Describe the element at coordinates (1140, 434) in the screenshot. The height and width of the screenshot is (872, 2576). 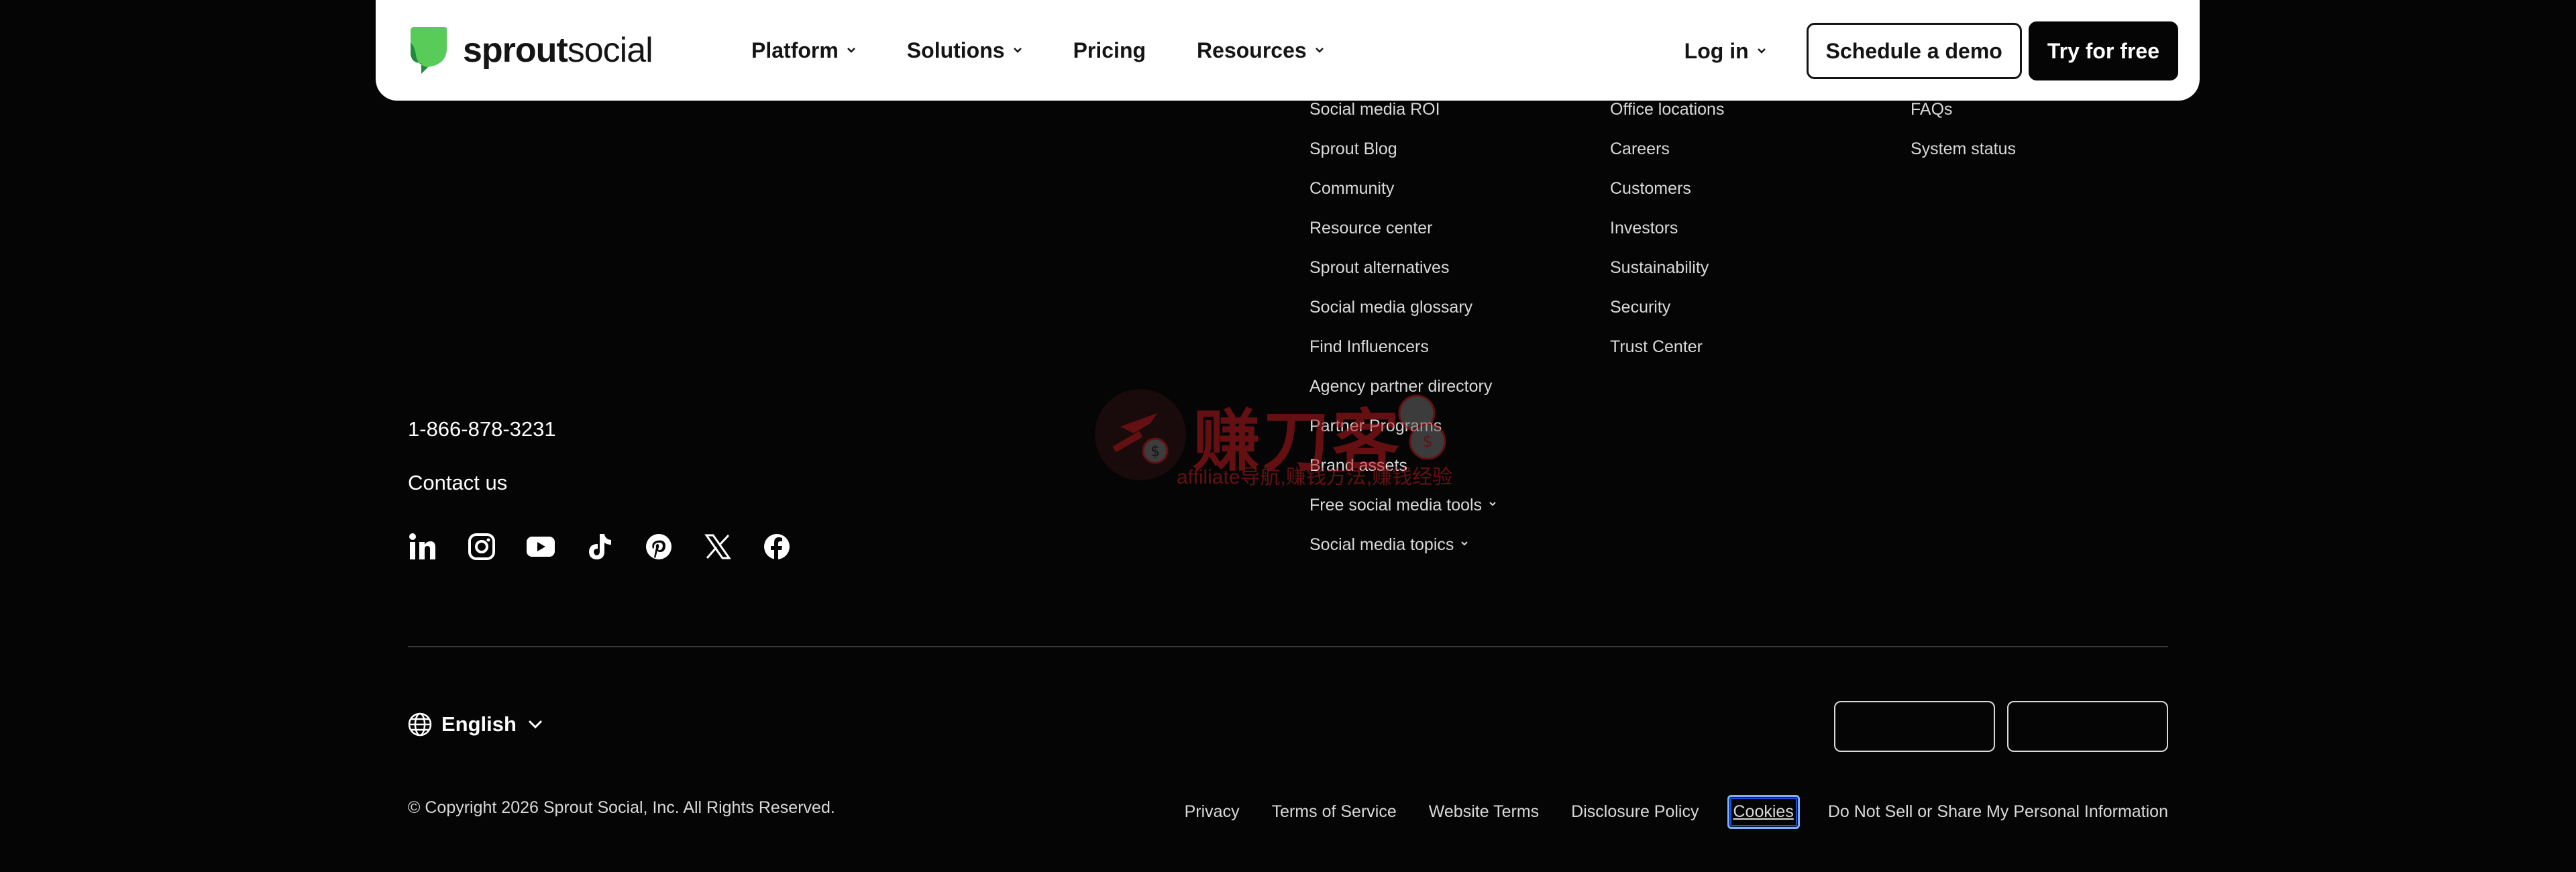
I see `watermark-logo-icon: $` at that location.